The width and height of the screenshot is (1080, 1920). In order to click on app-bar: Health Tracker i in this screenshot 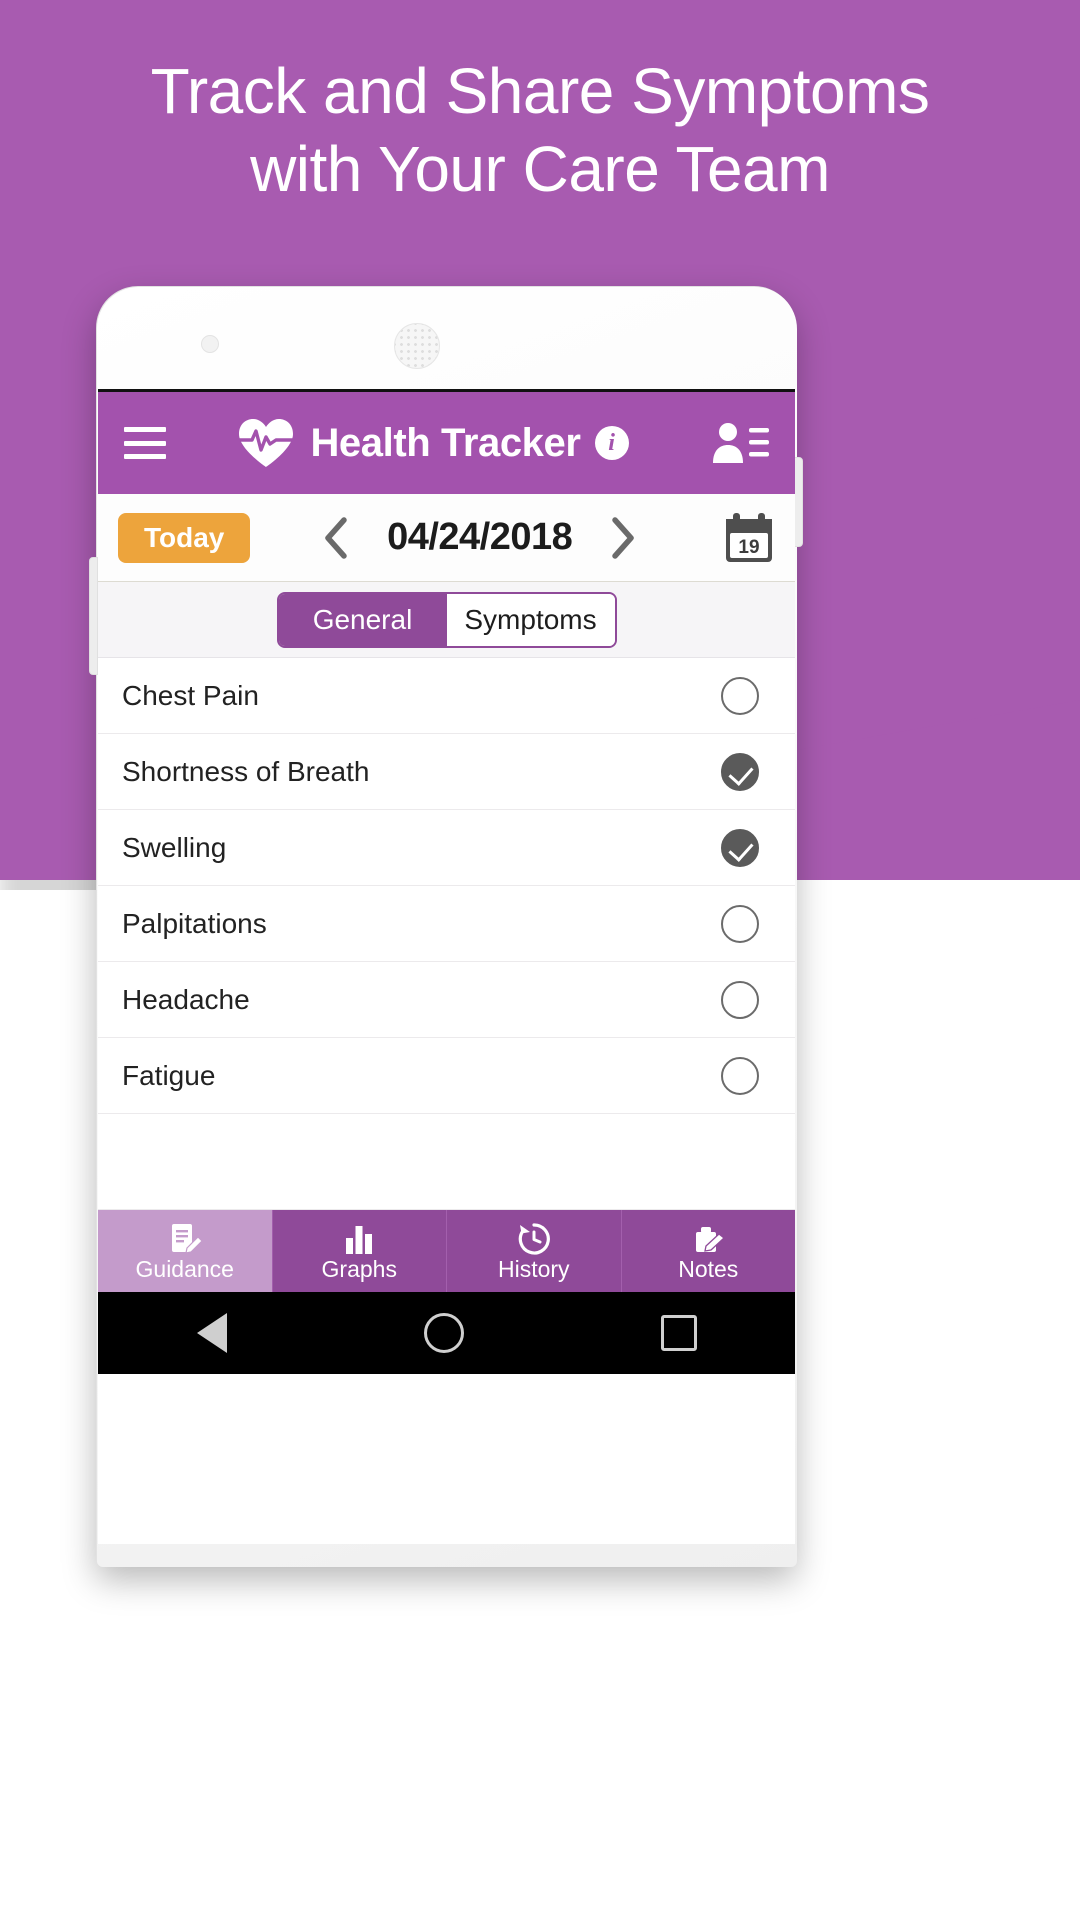, I will do `click(446, 443)`.